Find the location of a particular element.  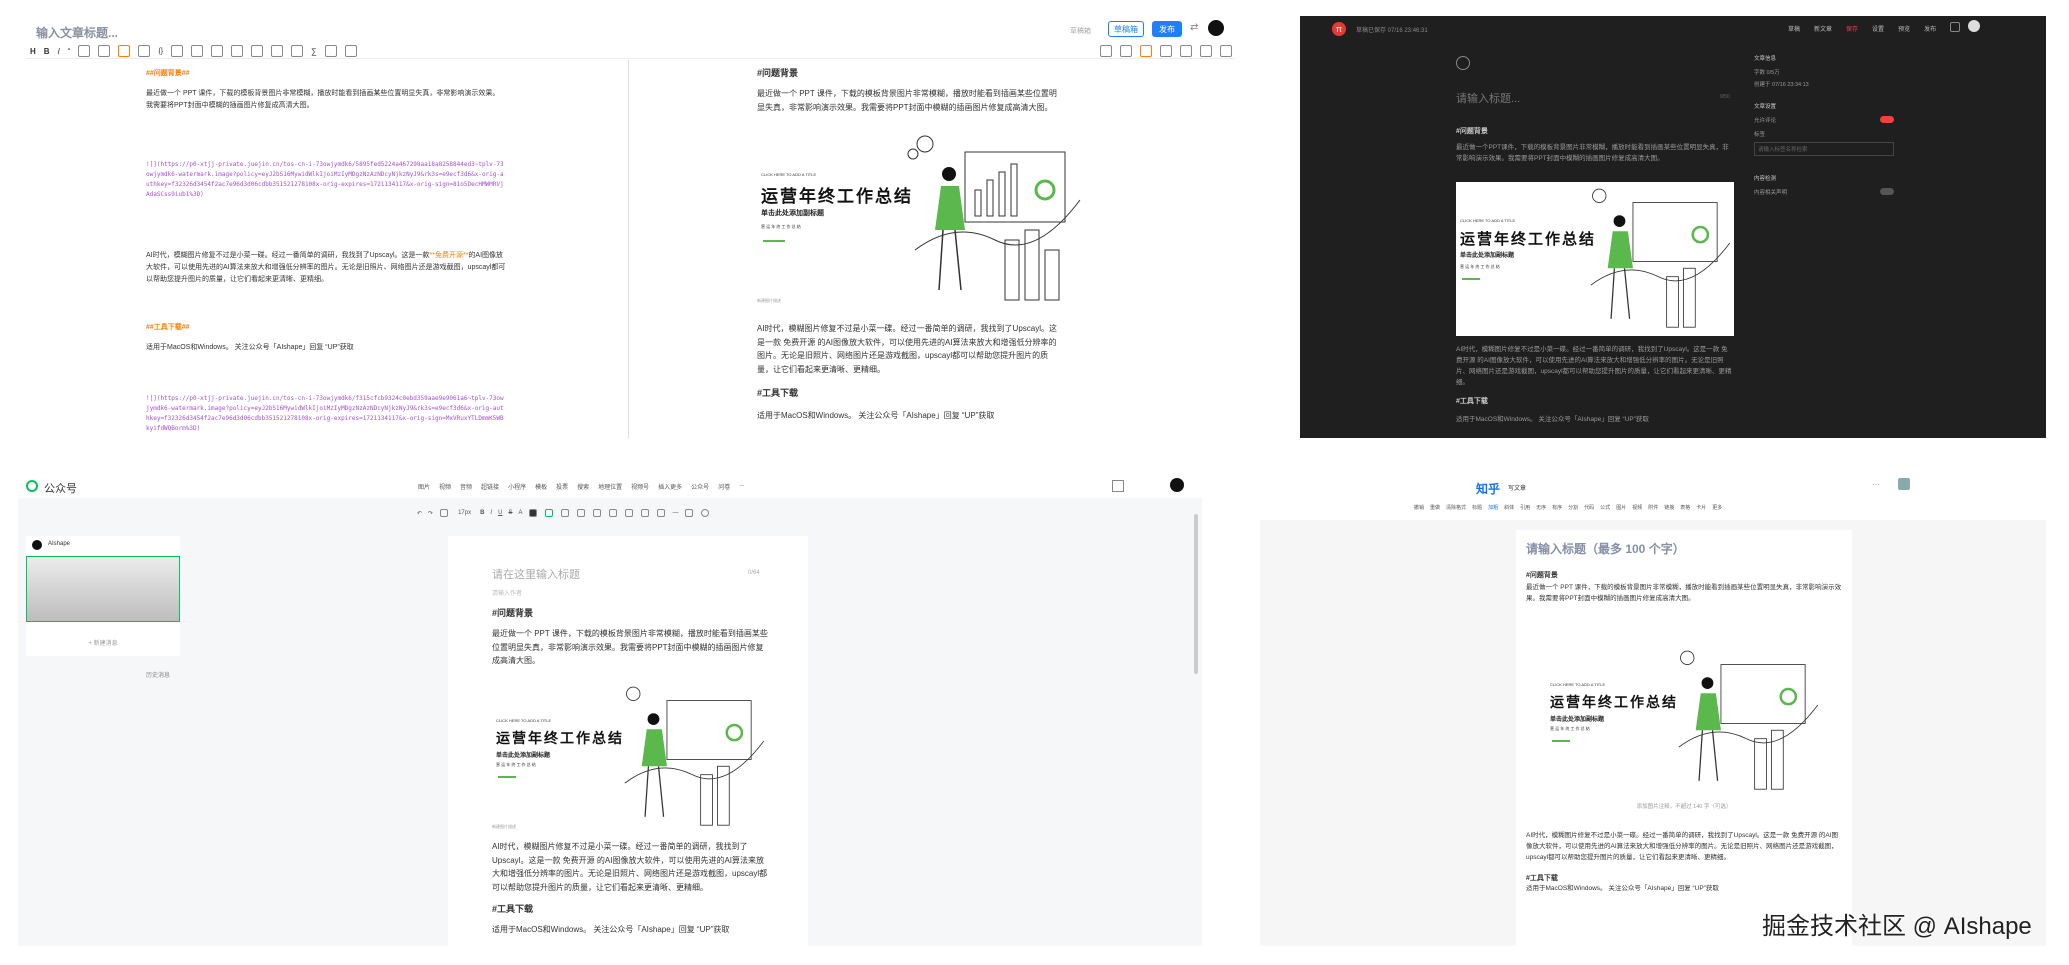

upload-icon is located at coordinates (124, 51).